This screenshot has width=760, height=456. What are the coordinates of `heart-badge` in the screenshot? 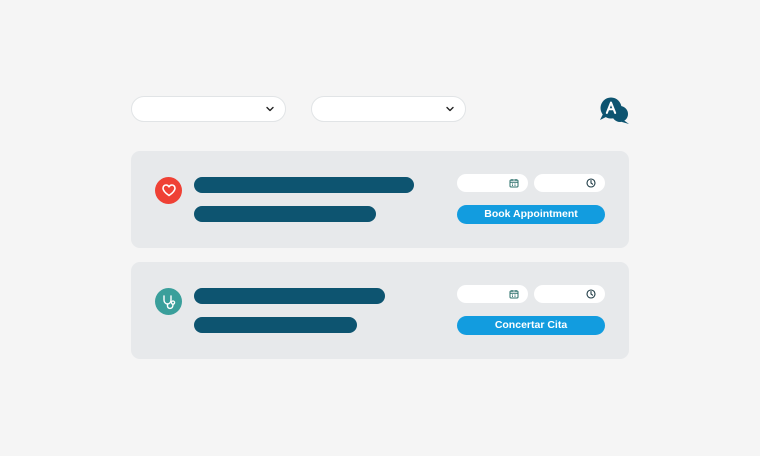 It's located at (168, 190).